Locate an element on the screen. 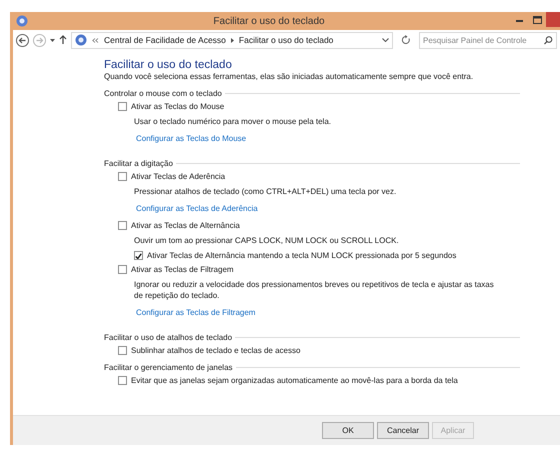  settings-link: Configurar as Teclas de Filtragem is located at coordinates (196, 312).